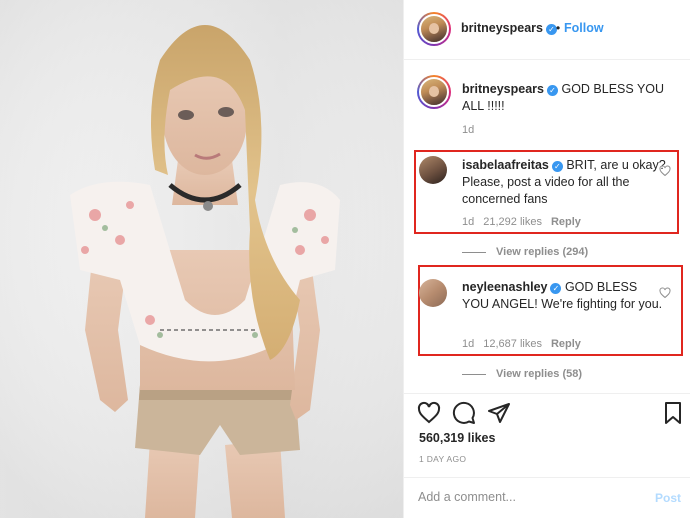 The image size is (690, 518). I want to click on view-replies-button: View replies (294), so click(525, 252).